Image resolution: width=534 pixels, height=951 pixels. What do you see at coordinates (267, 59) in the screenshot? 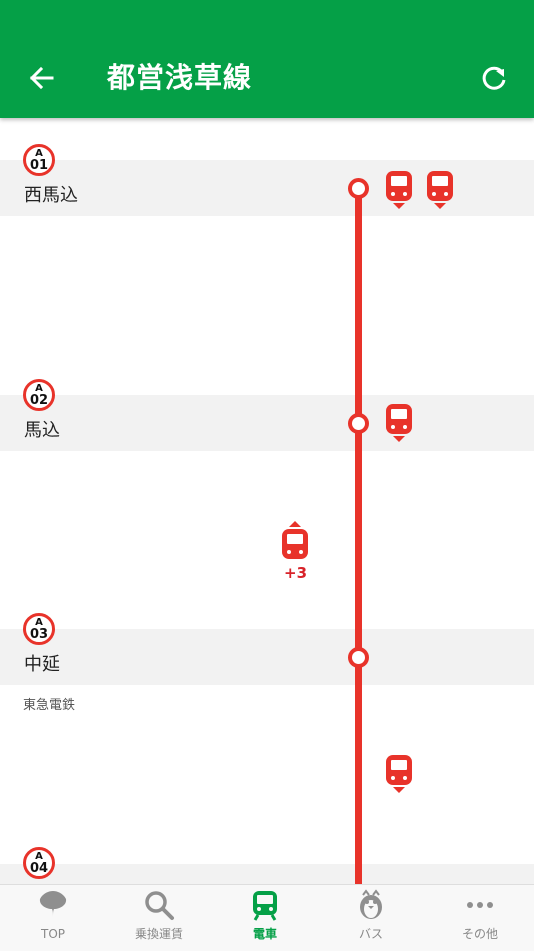
I see `app-bar: 都営浅草線` at bounding box center [267, 59].